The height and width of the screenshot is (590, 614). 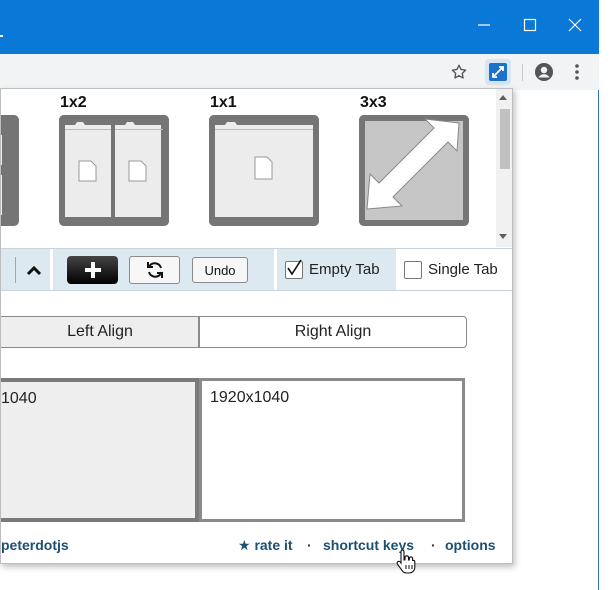 I want to click on layout-scrollbar, so click(x=504, y=168).